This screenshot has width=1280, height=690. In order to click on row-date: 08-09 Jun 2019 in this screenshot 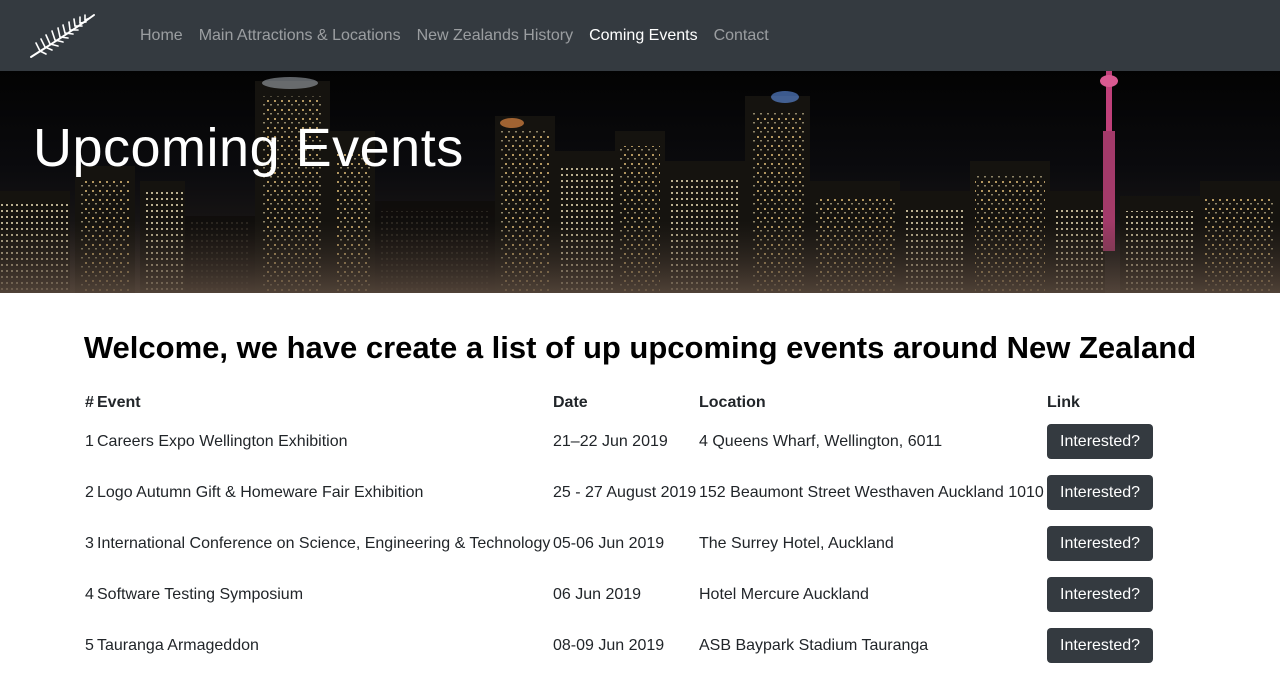, I will do `click(609, 645)`.